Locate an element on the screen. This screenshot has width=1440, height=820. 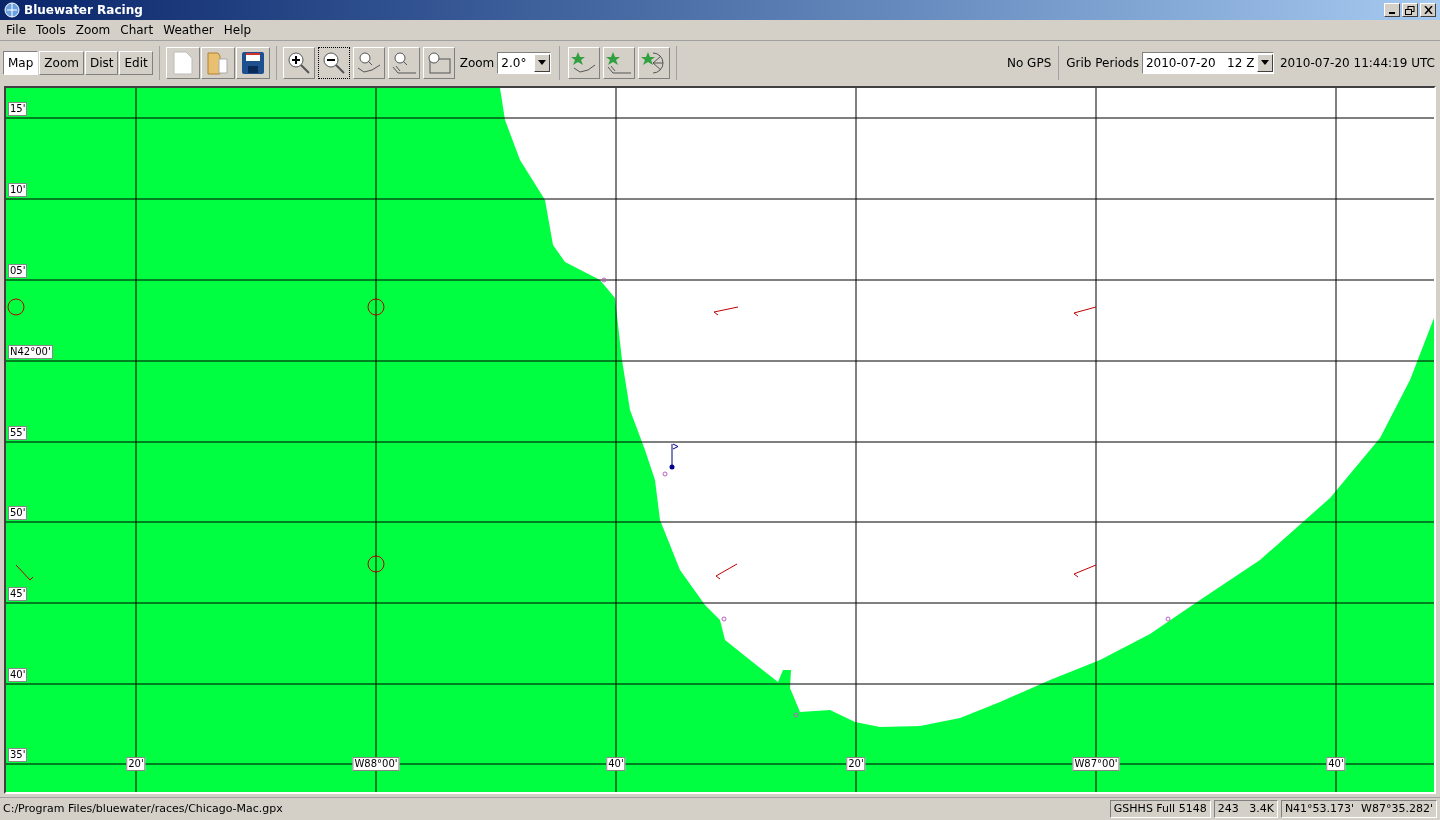
menu-item: File is located at coordinates (16, 30).